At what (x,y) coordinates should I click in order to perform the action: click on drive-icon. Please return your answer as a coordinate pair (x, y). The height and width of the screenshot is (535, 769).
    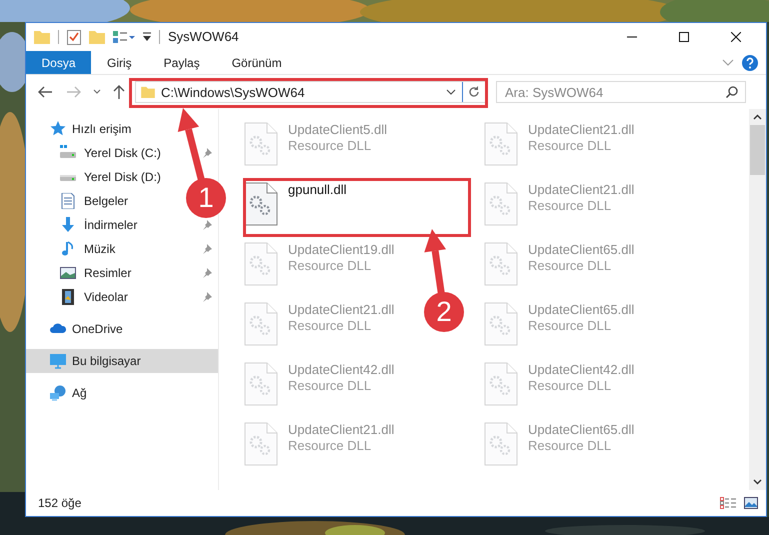
    Looking at the image, I should click on (68, 153).